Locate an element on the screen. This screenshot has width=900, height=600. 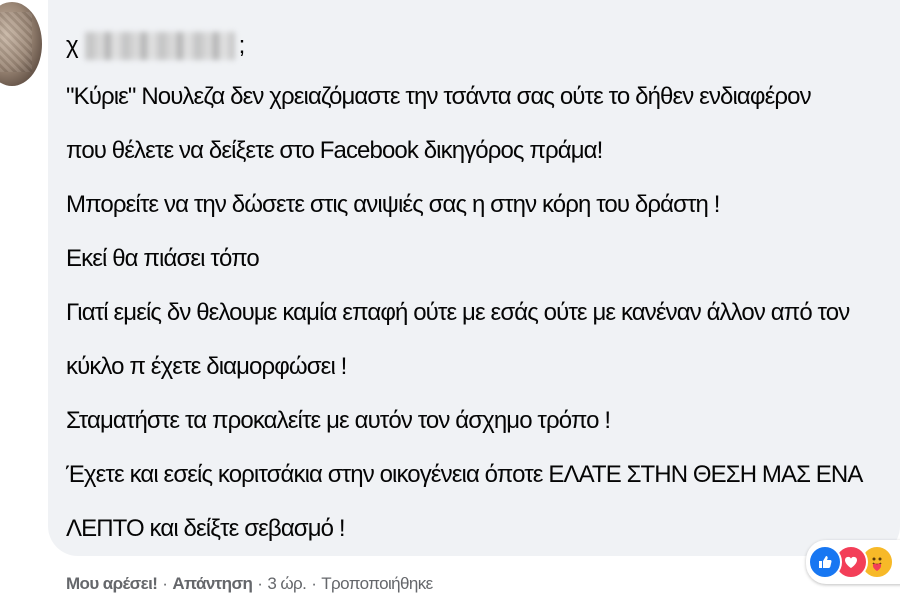
comment-author: χ ; is located at coordinates (155, 46).